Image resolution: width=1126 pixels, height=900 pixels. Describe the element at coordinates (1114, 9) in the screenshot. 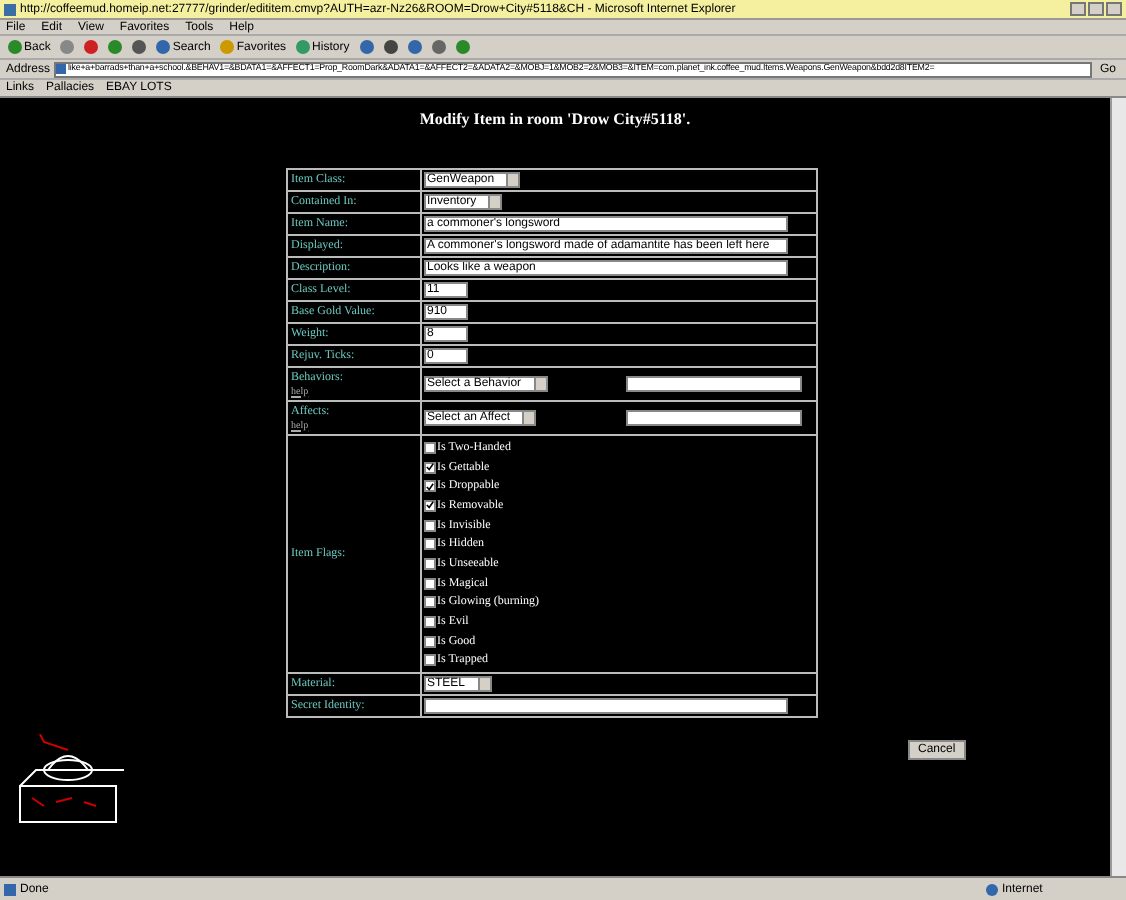

I see `close-button` at that location.